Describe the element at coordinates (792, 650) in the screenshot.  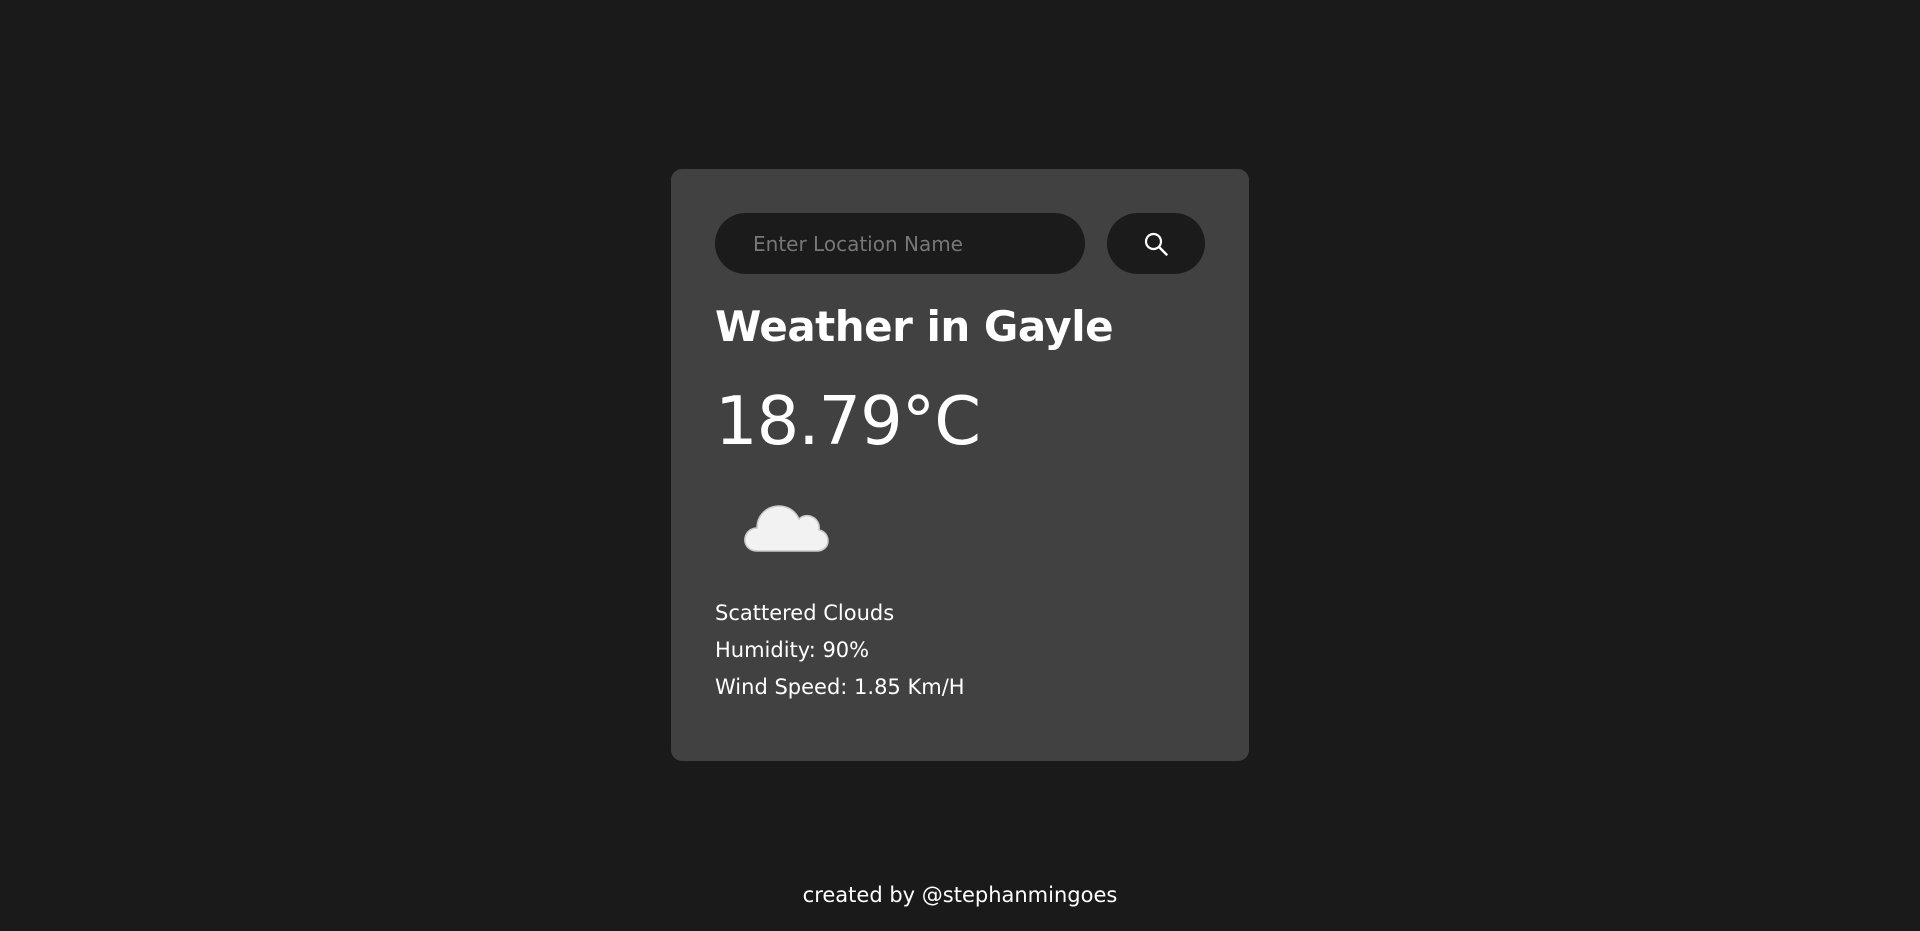
I see `humidity-text: Humidity: 90%` at that location.